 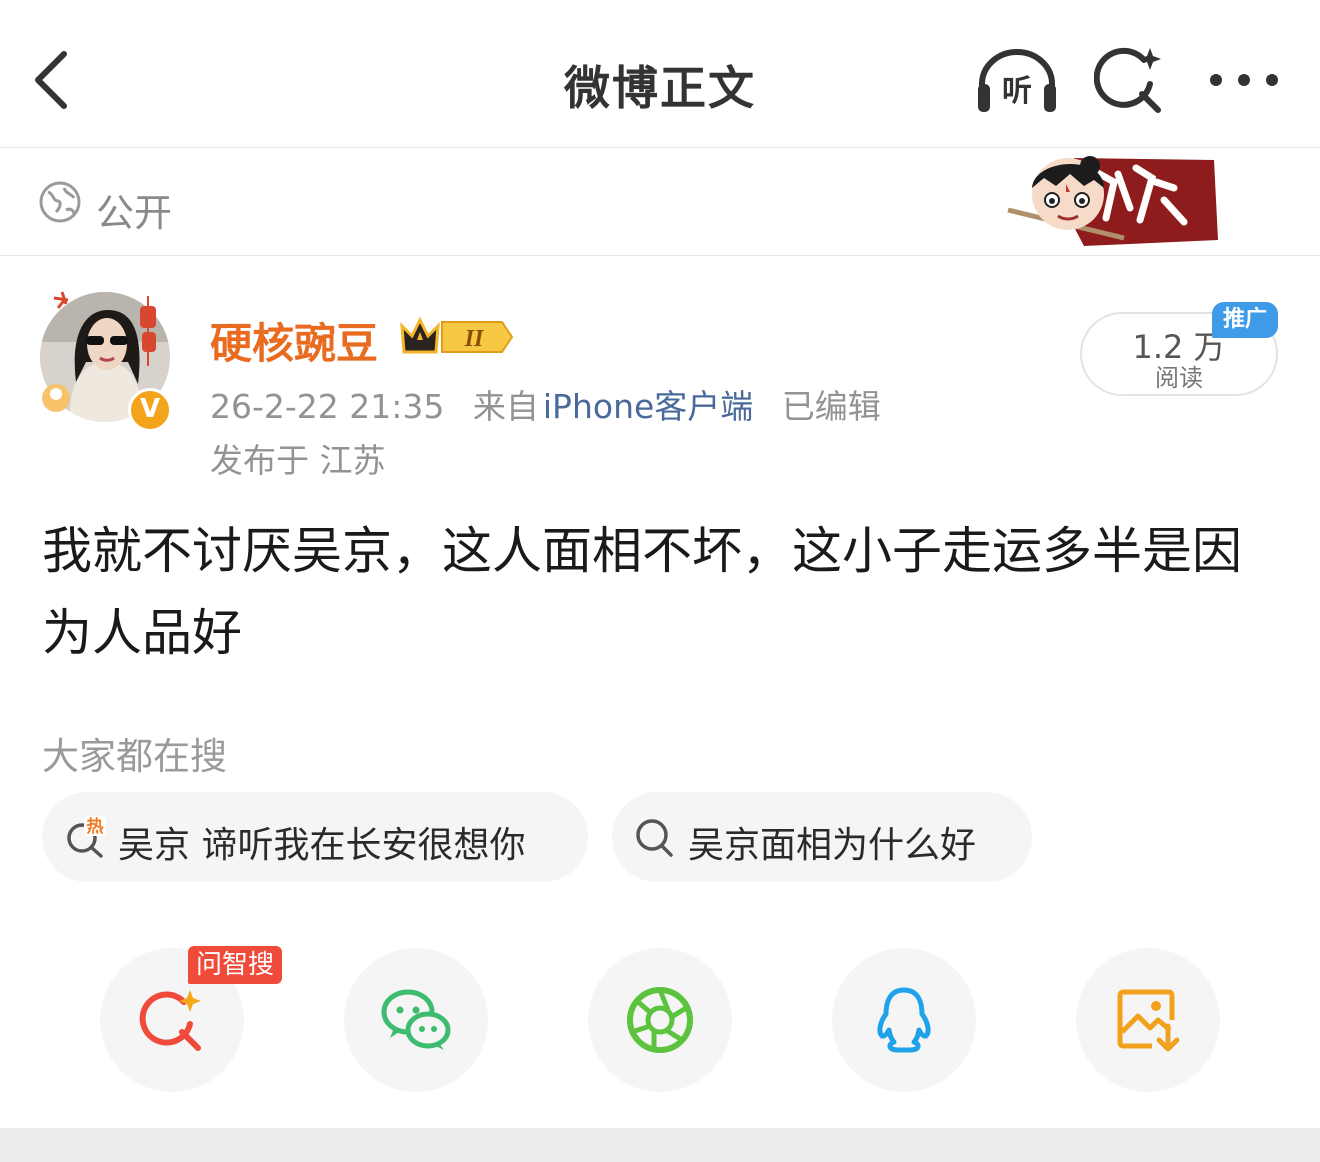 I want to click on wechat-share-button, so click(x=416, y=1020).